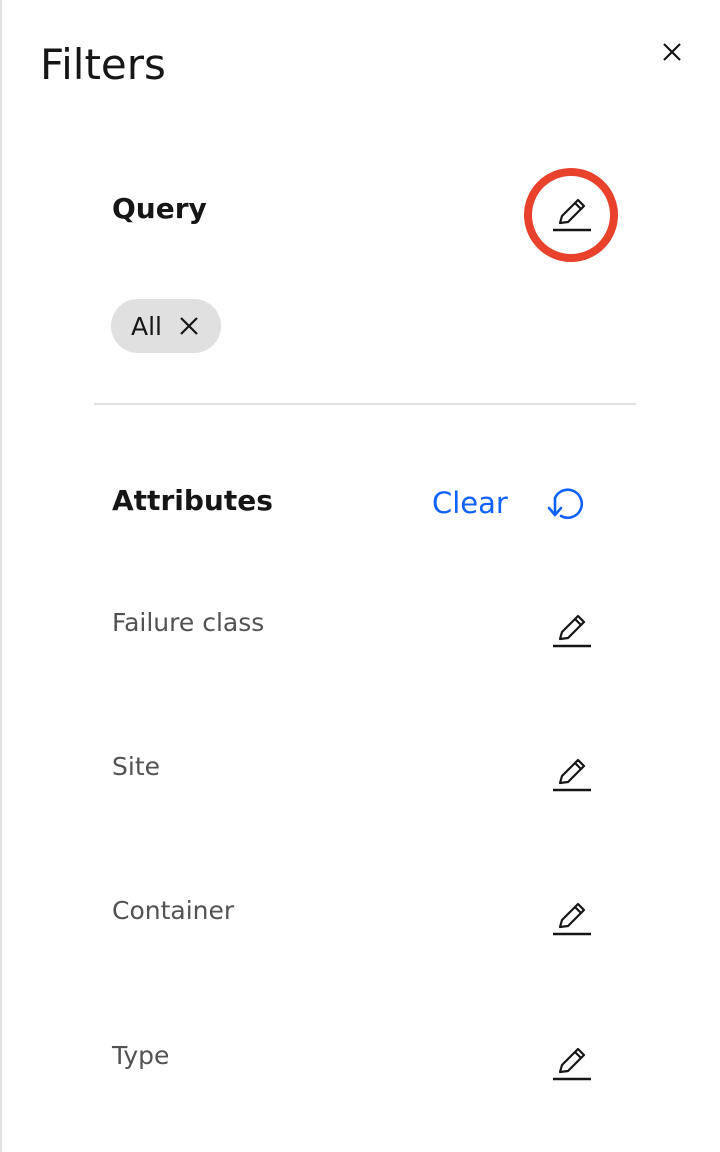  I want to click on type-edit-button, so click(571, 1063).